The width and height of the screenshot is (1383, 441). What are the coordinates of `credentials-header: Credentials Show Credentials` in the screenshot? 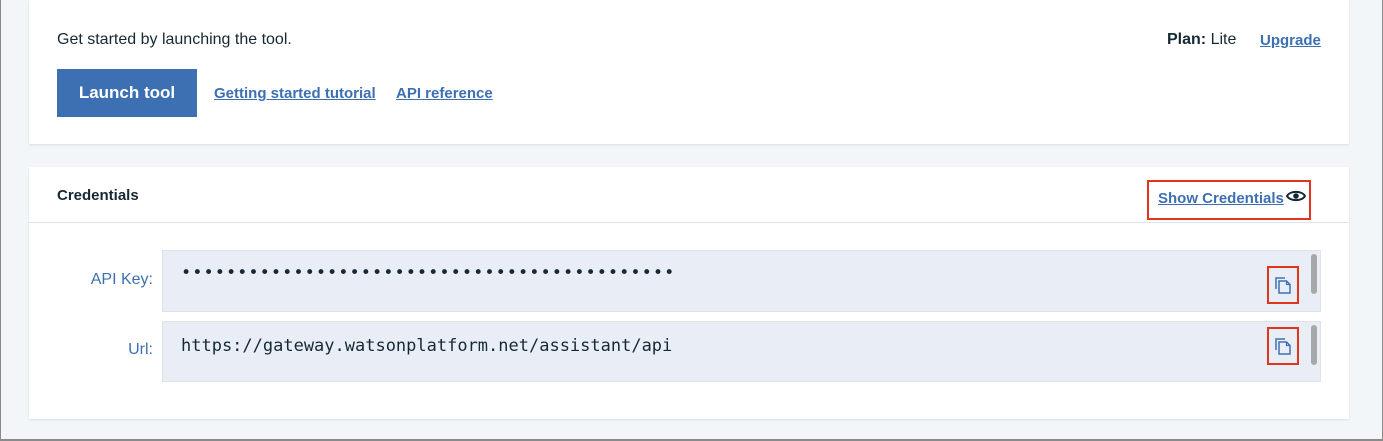 It's located at (689, 195).